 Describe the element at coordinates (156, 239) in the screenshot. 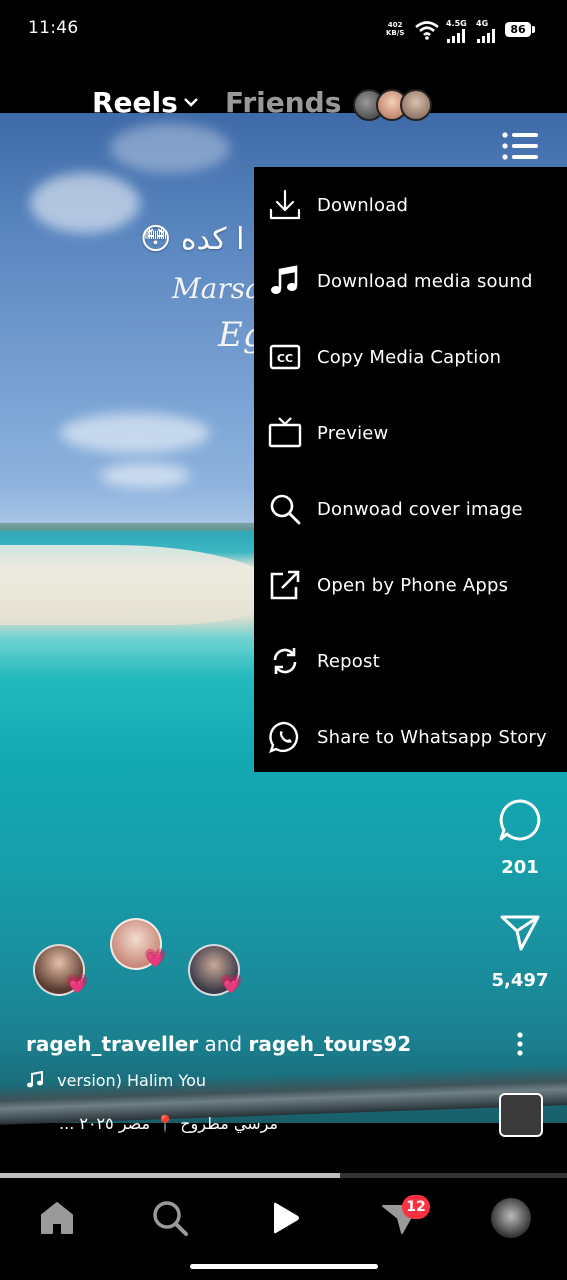

I see `flushed-emoji-icon: 😳` at that location.